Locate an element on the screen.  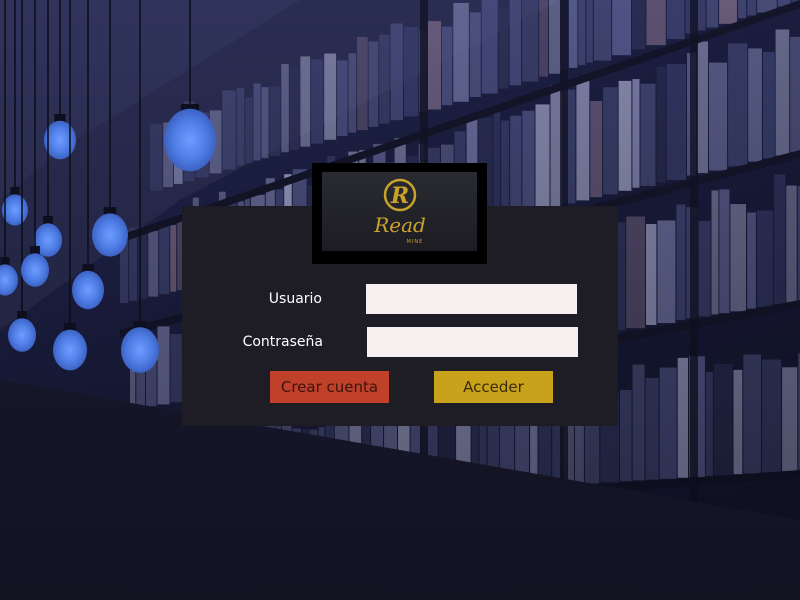
logo-word: Read is located at coordinates (399, 225).